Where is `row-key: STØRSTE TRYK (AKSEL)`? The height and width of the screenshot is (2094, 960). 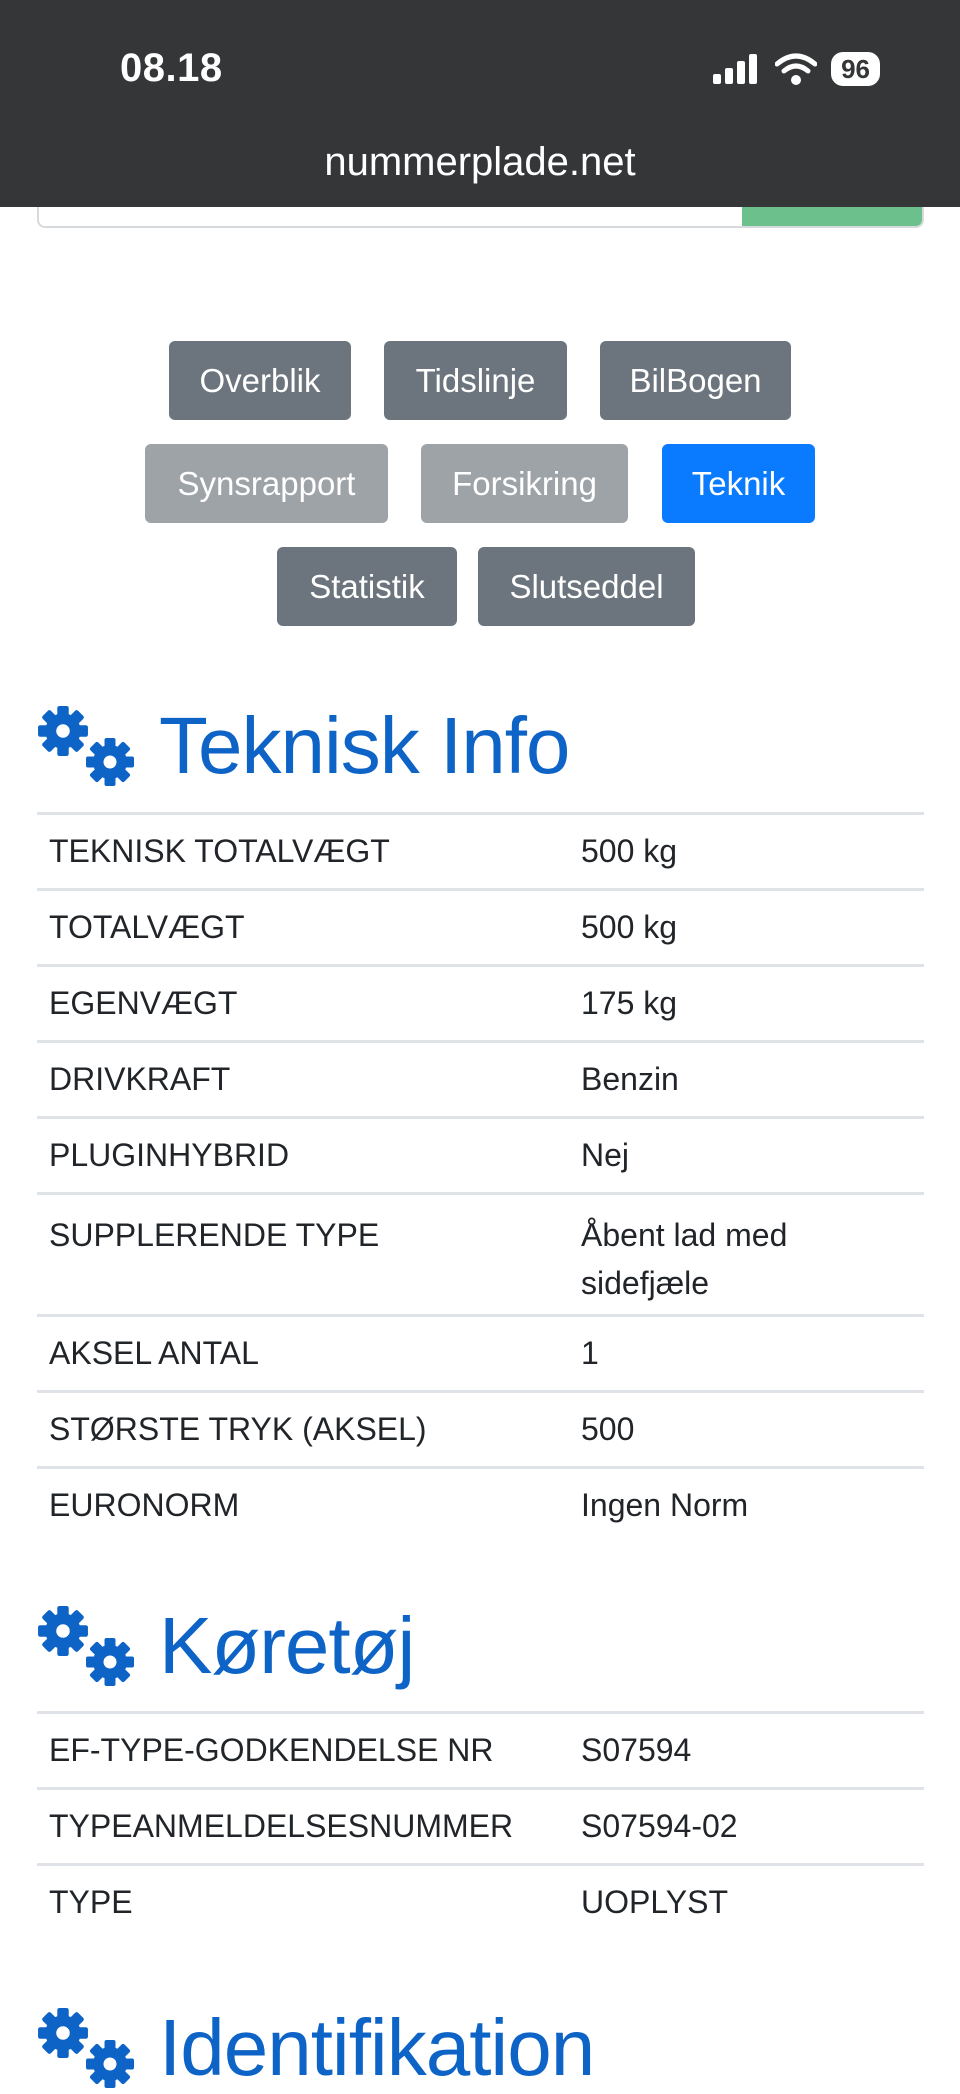
row-key: STØRSTE TRYK (AKSEL) is located at coordinates (303, 1429).